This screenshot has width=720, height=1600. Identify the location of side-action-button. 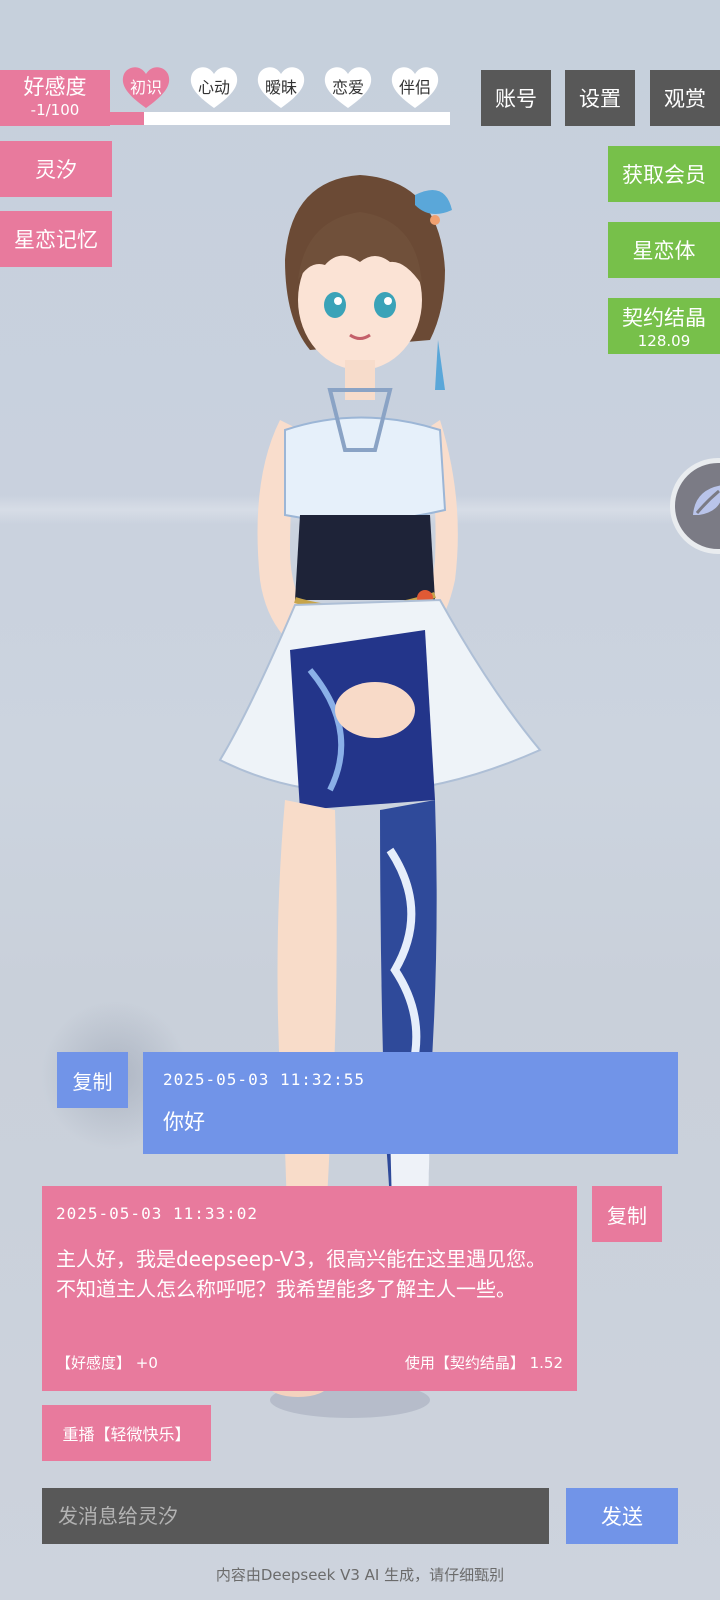
(695, 506).